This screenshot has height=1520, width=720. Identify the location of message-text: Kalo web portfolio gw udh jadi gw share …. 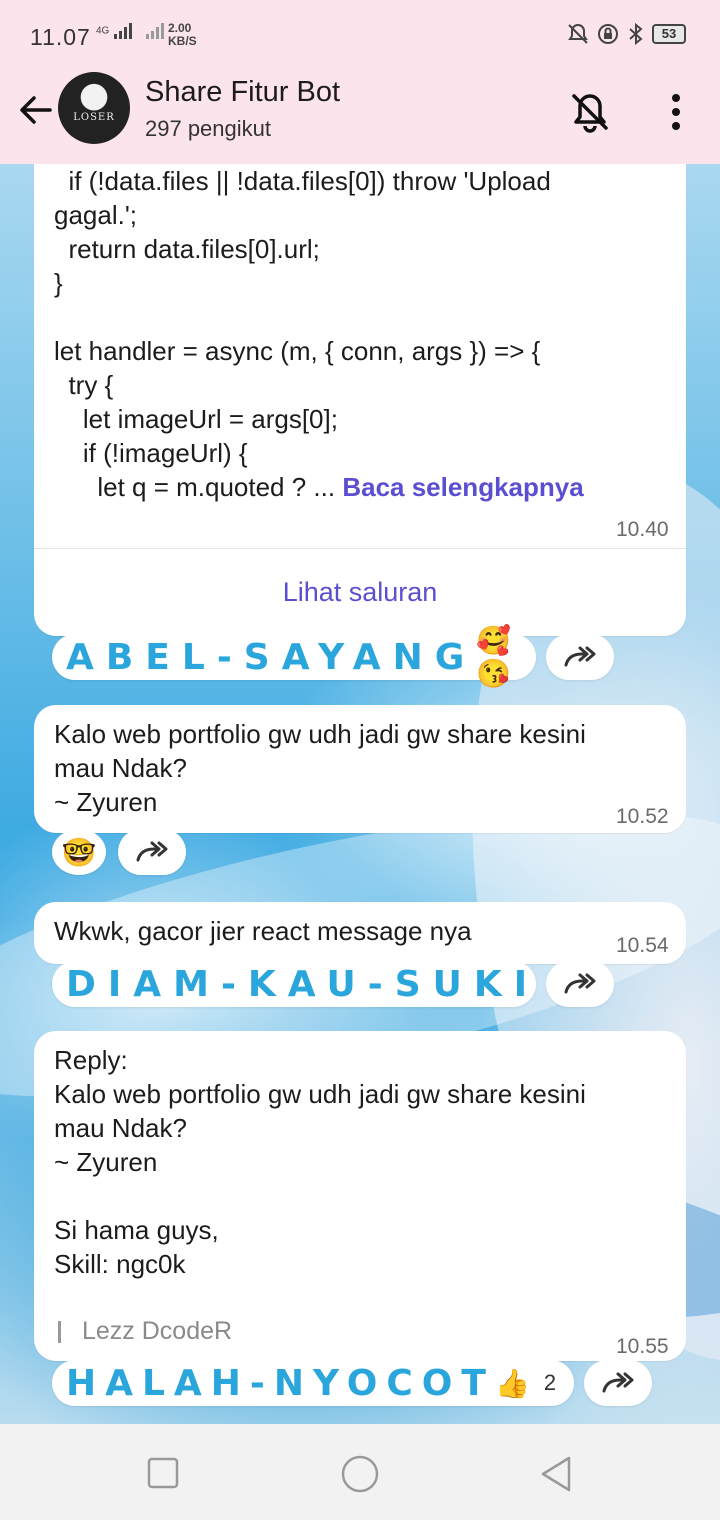
(320, 768).